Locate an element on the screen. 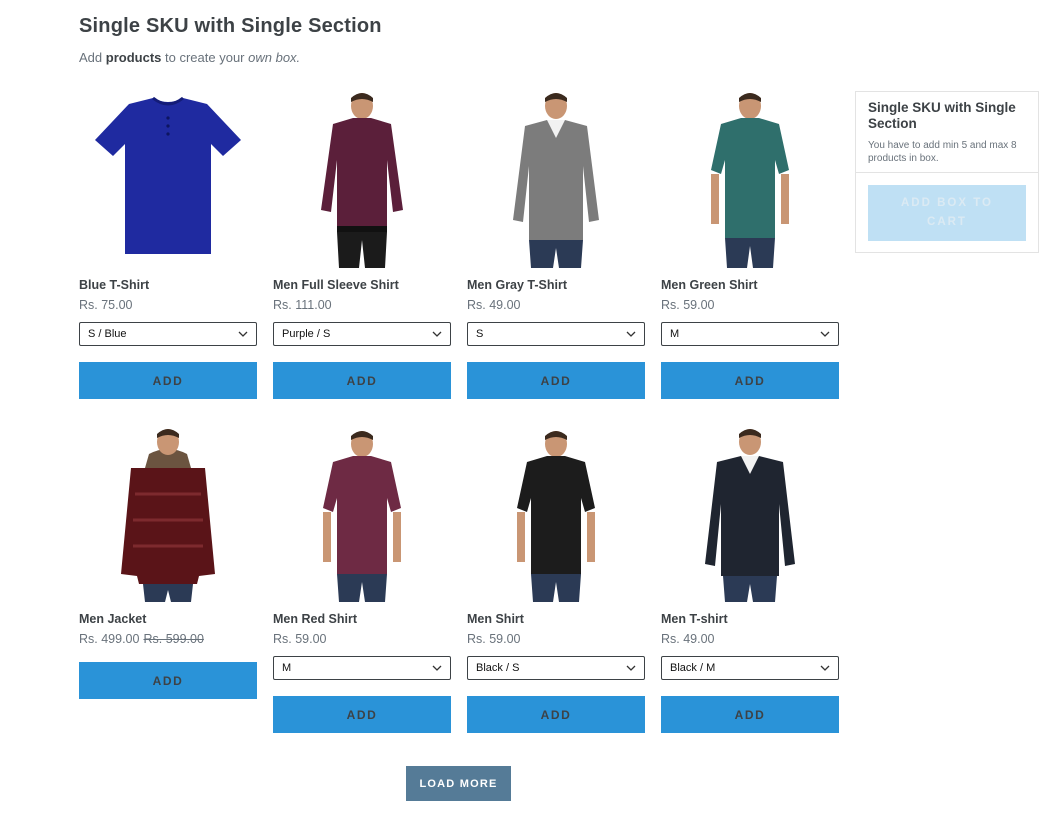 The height and width of the screenshot is (828, 1063). price-value: Rs. 111.00 is located at coordinates (302, 305).